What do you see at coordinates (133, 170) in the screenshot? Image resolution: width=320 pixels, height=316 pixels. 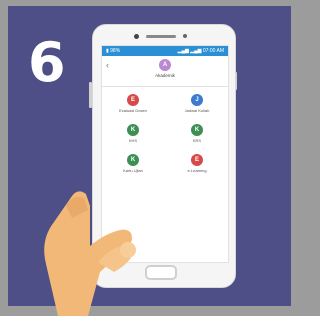 I see `menu-item-label: Kartu Ujian` at bounding box center [133, 170].